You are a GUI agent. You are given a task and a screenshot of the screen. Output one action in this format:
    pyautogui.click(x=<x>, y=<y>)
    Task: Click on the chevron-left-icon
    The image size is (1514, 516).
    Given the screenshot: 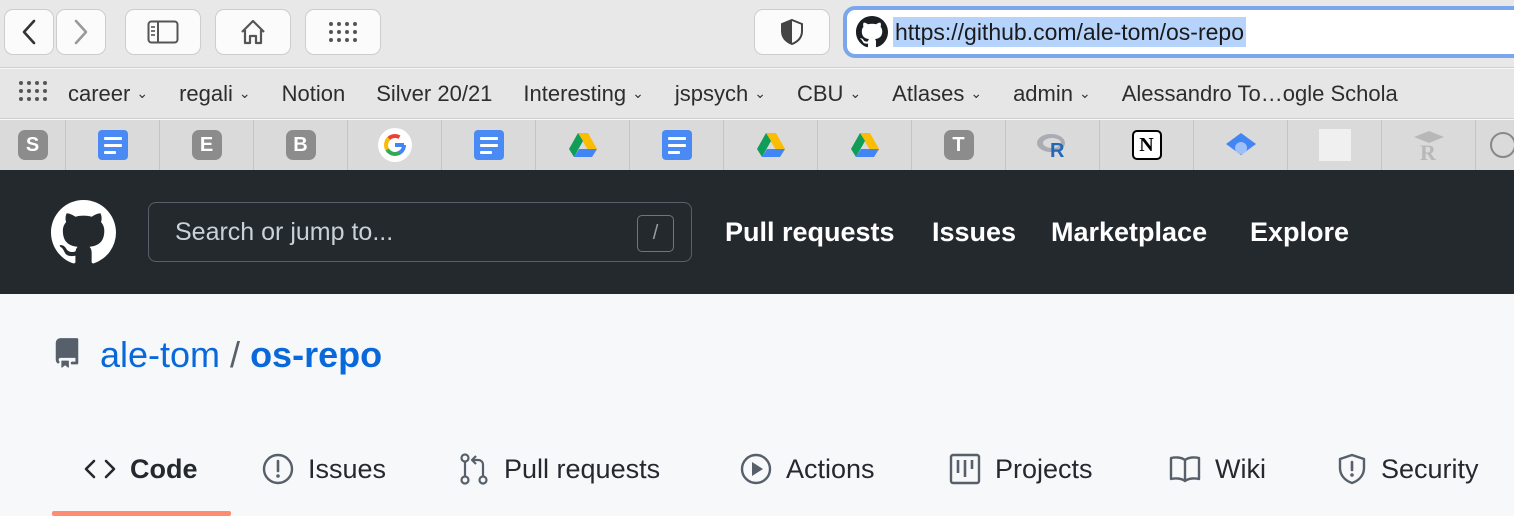 What is the action you would take?
    pyautogui.click(x=29, y=32)
    